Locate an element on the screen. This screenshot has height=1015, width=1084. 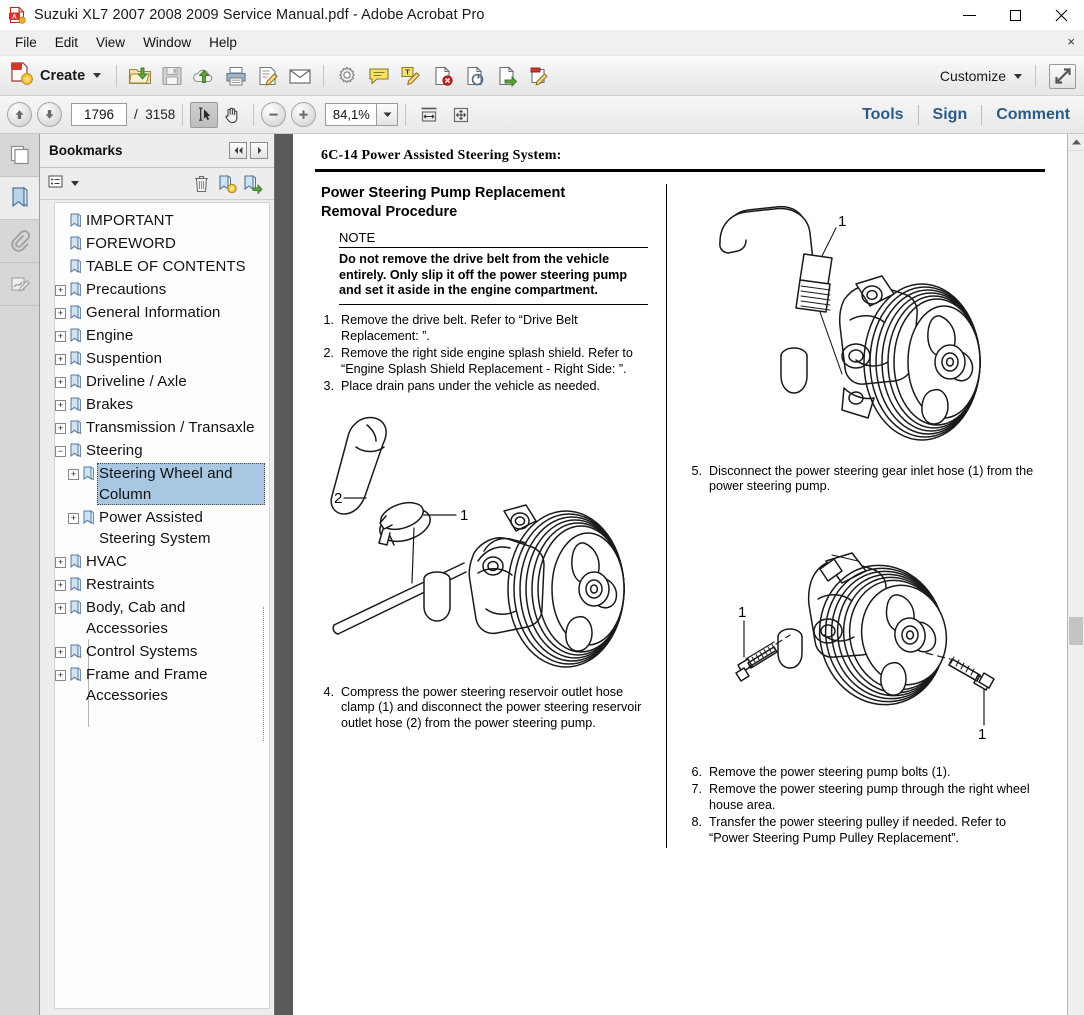
maximize-icon is located at coordinates (1015, 15).